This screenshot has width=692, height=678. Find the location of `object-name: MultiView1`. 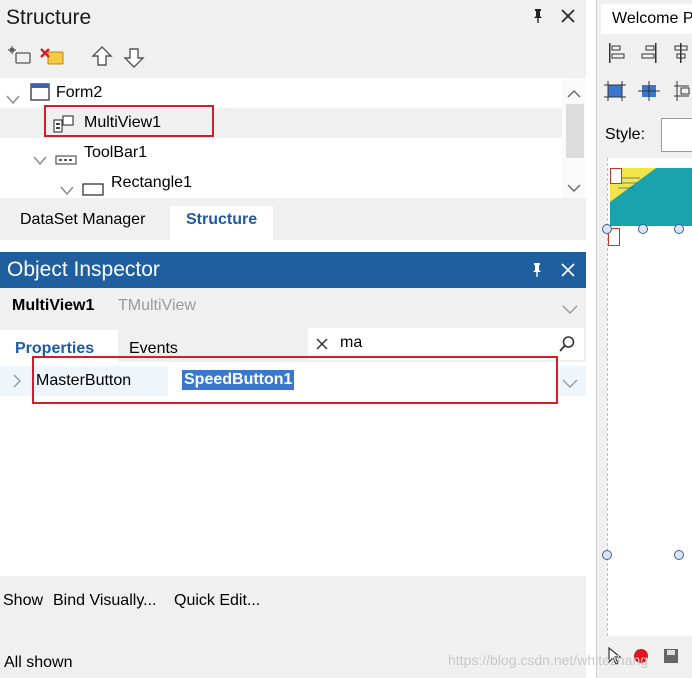

object-name: MultiView1 is located at coordinates (53, 305).